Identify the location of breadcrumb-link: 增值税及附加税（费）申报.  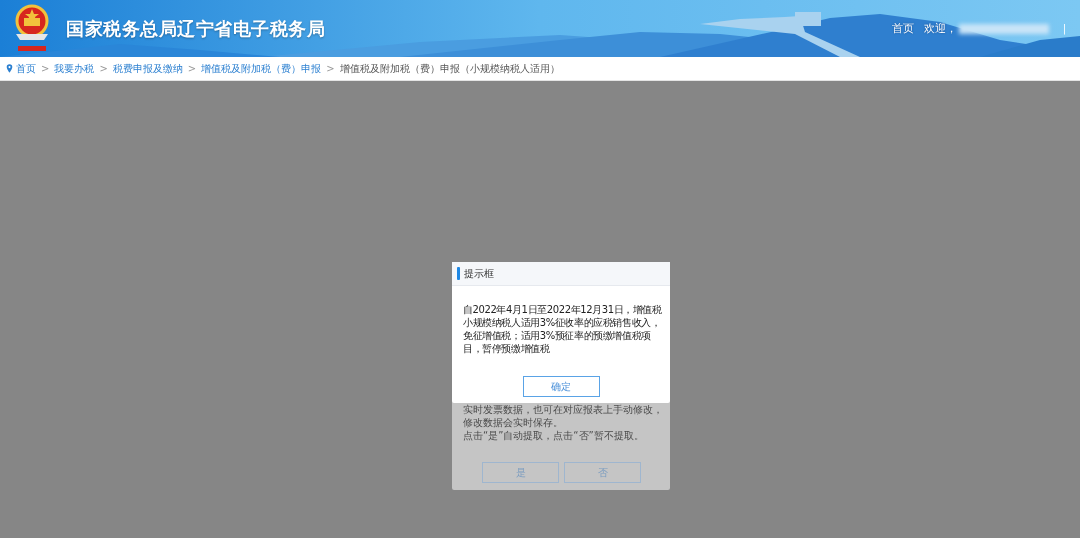
(261, 68).